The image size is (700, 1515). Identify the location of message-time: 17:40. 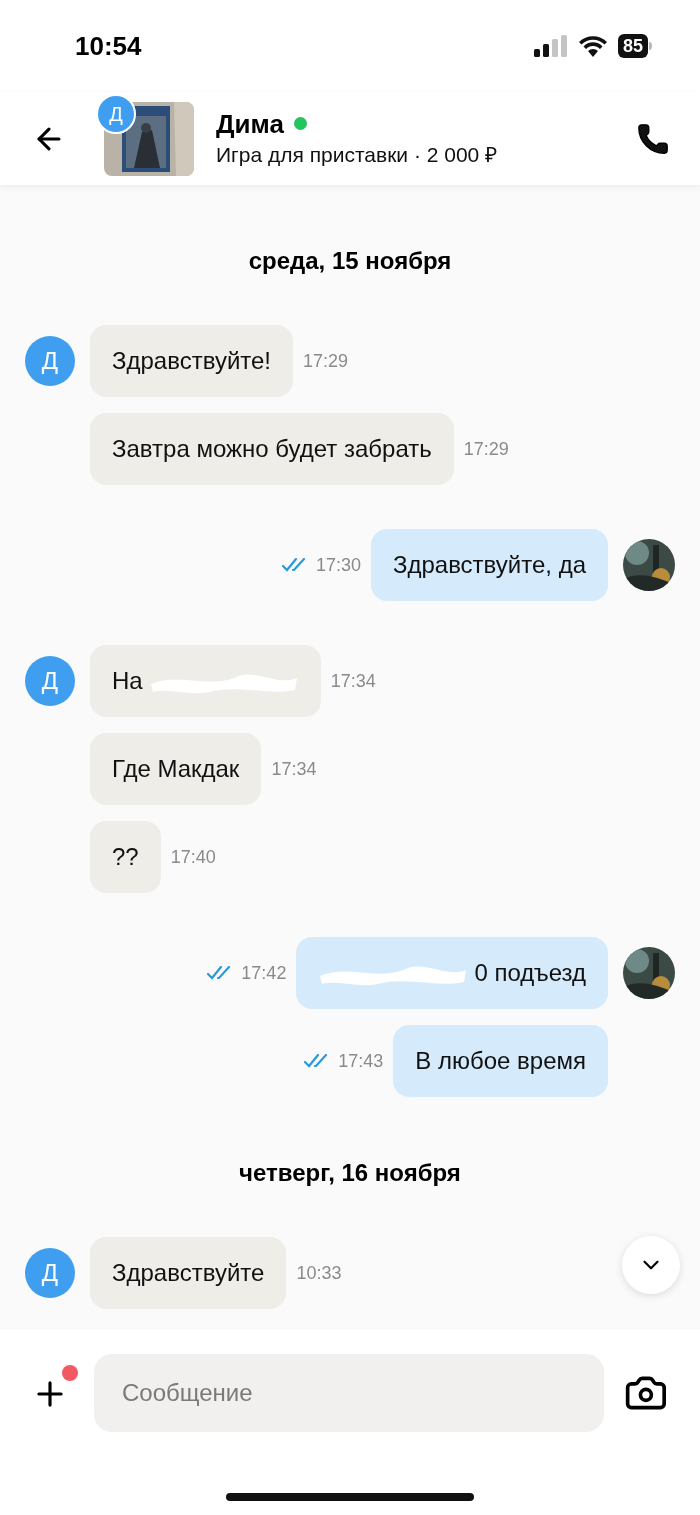
(193, 857).